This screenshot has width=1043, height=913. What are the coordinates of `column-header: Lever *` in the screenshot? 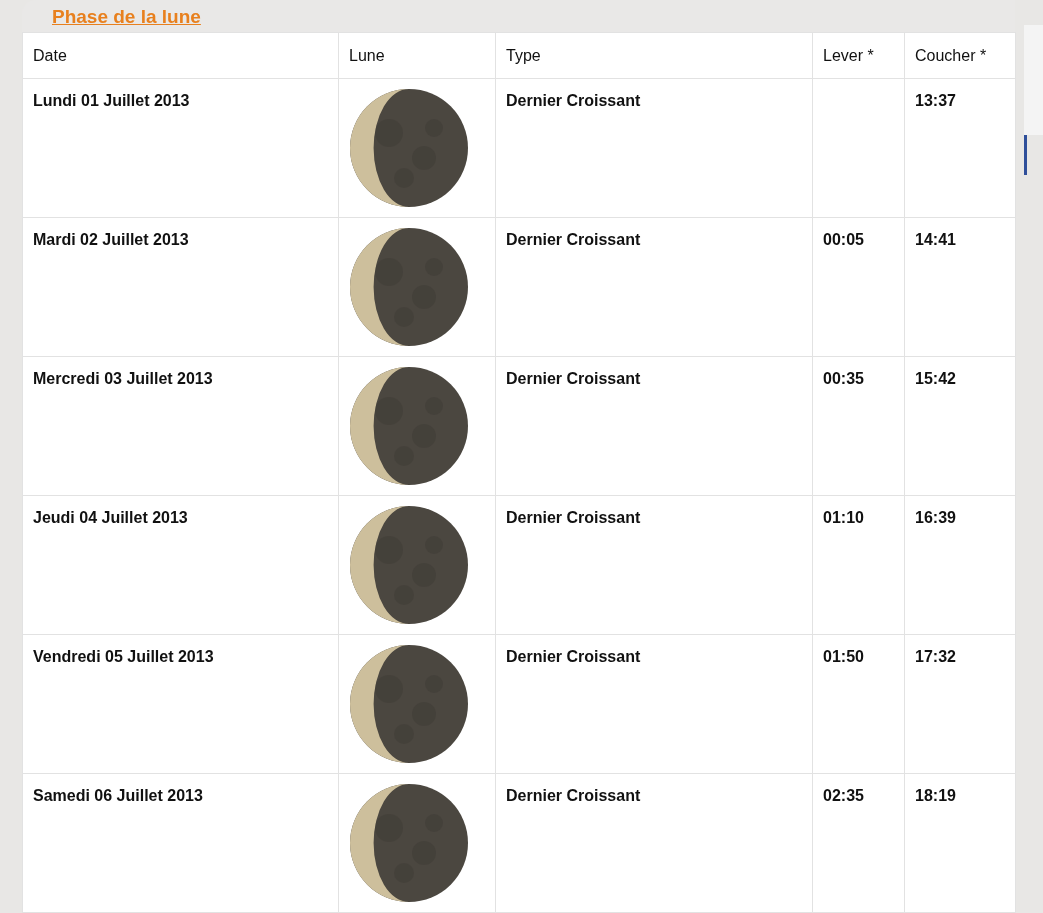 It's located at (858, 55).